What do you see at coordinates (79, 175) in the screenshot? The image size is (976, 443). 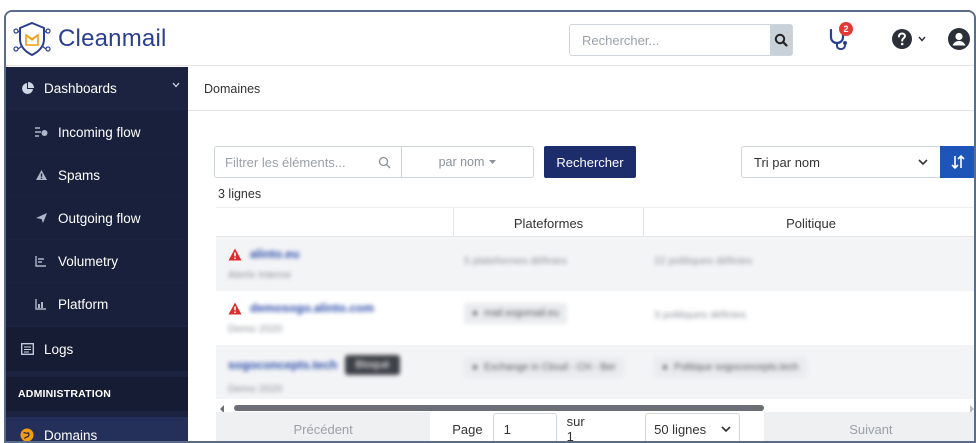 I see `sidebar-item-label: Spams` at bounding box center [79, 175].